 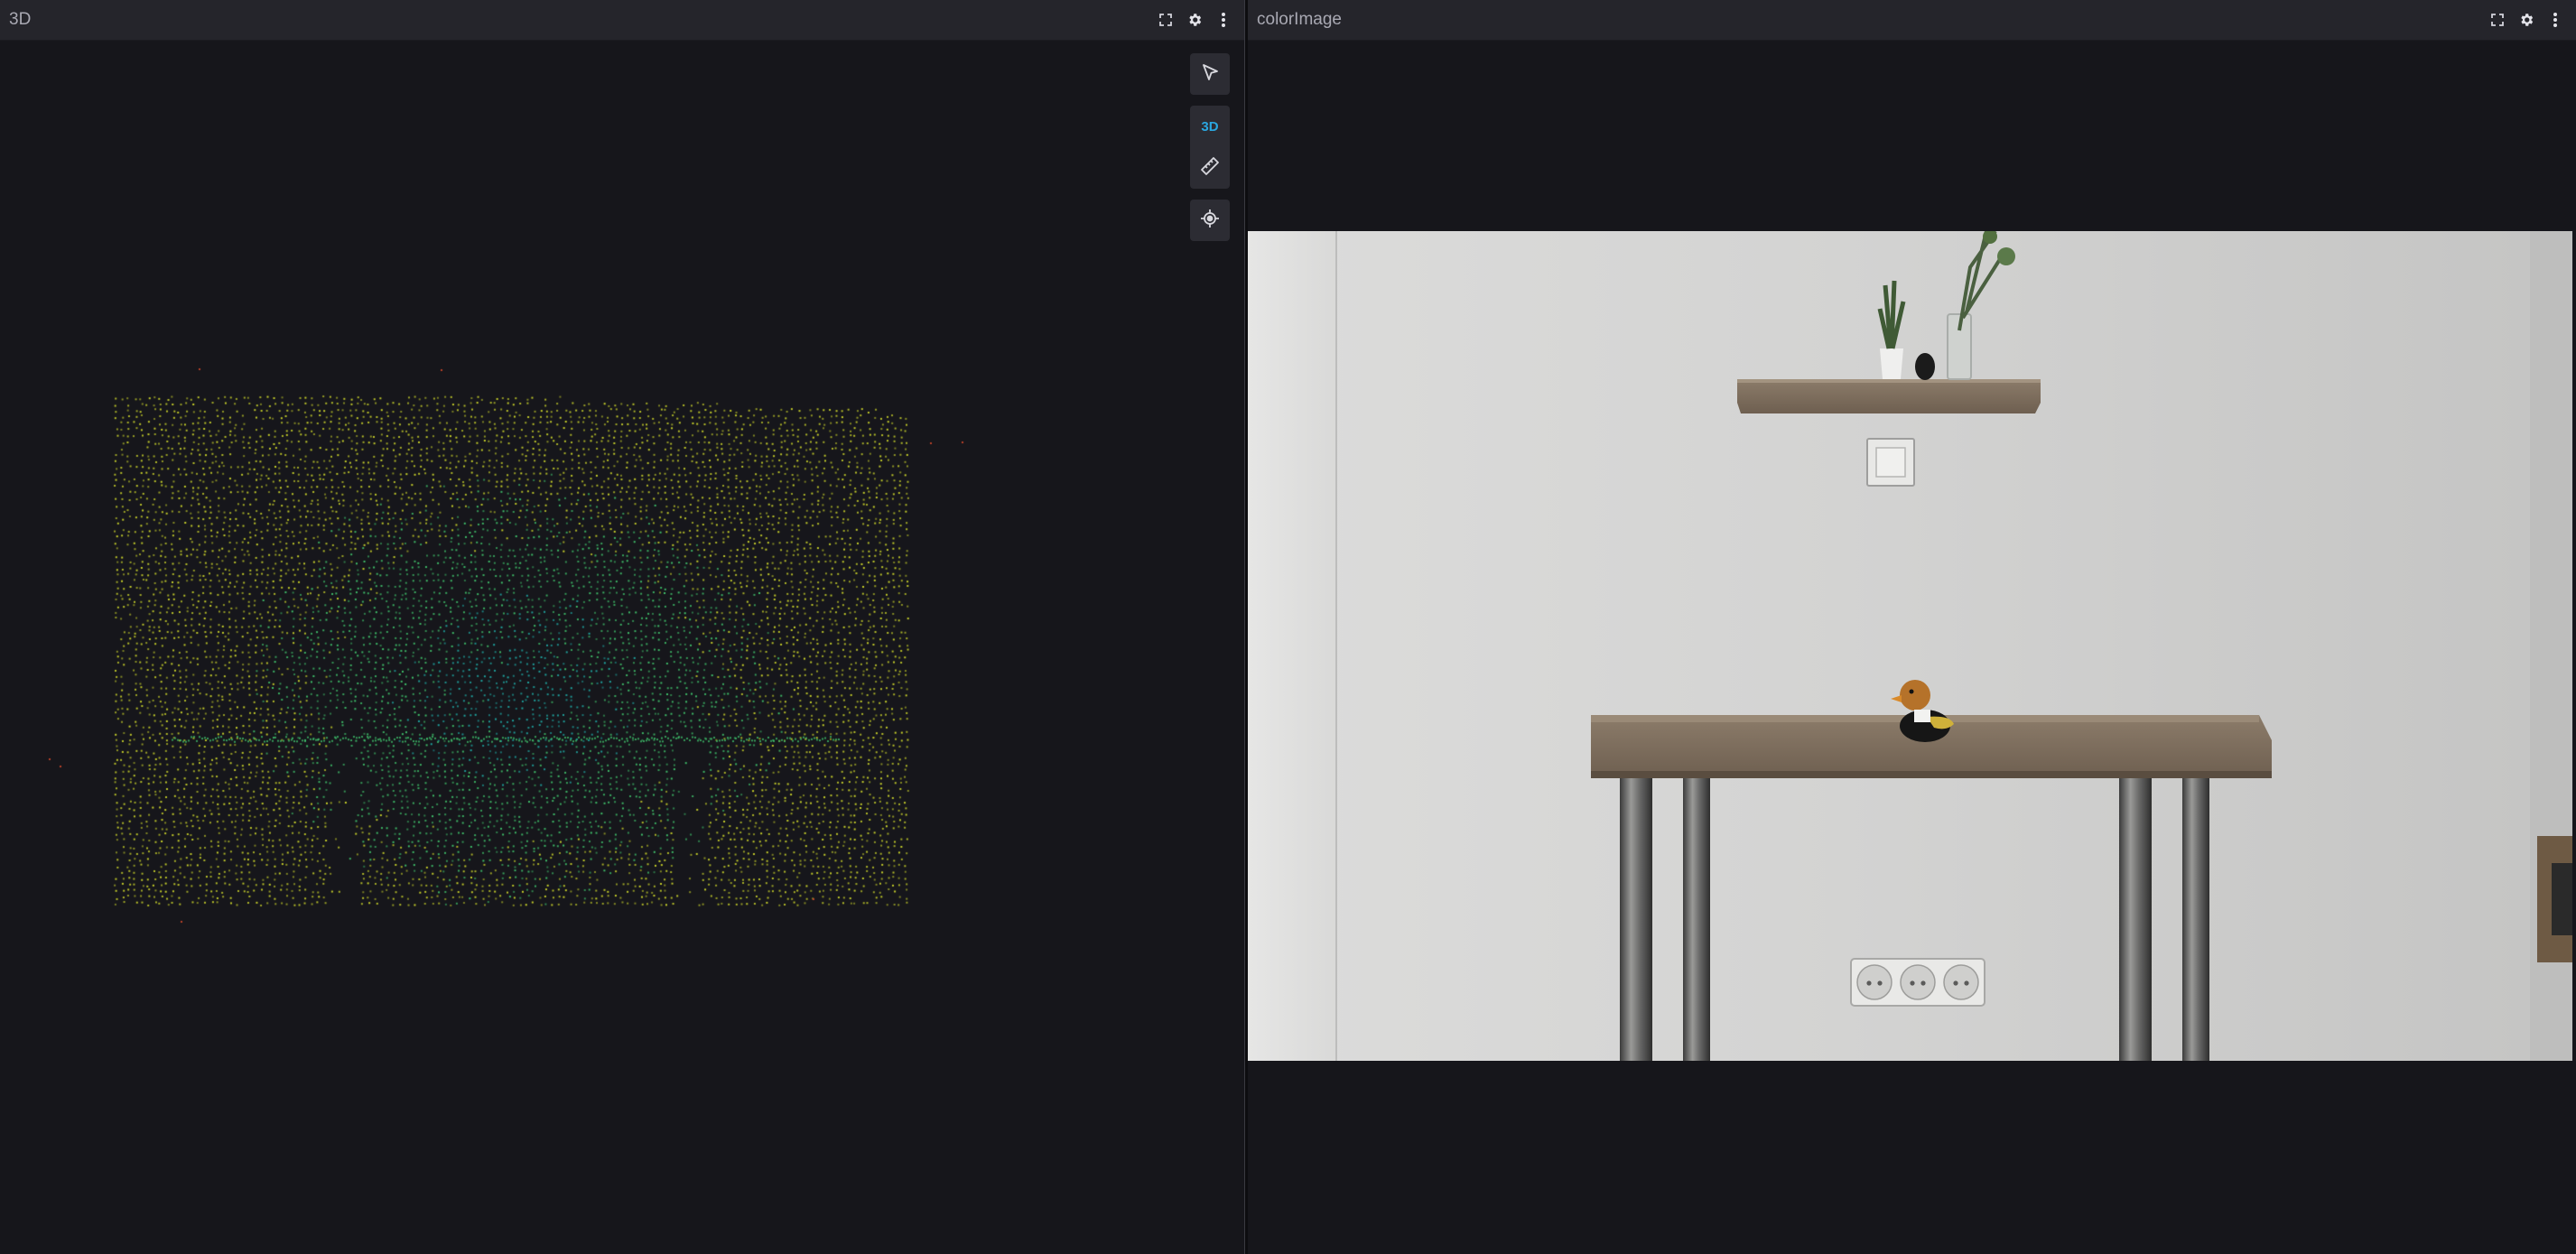 I want to click on 3d-panel-header-actions, so click(x=1201, y=20).